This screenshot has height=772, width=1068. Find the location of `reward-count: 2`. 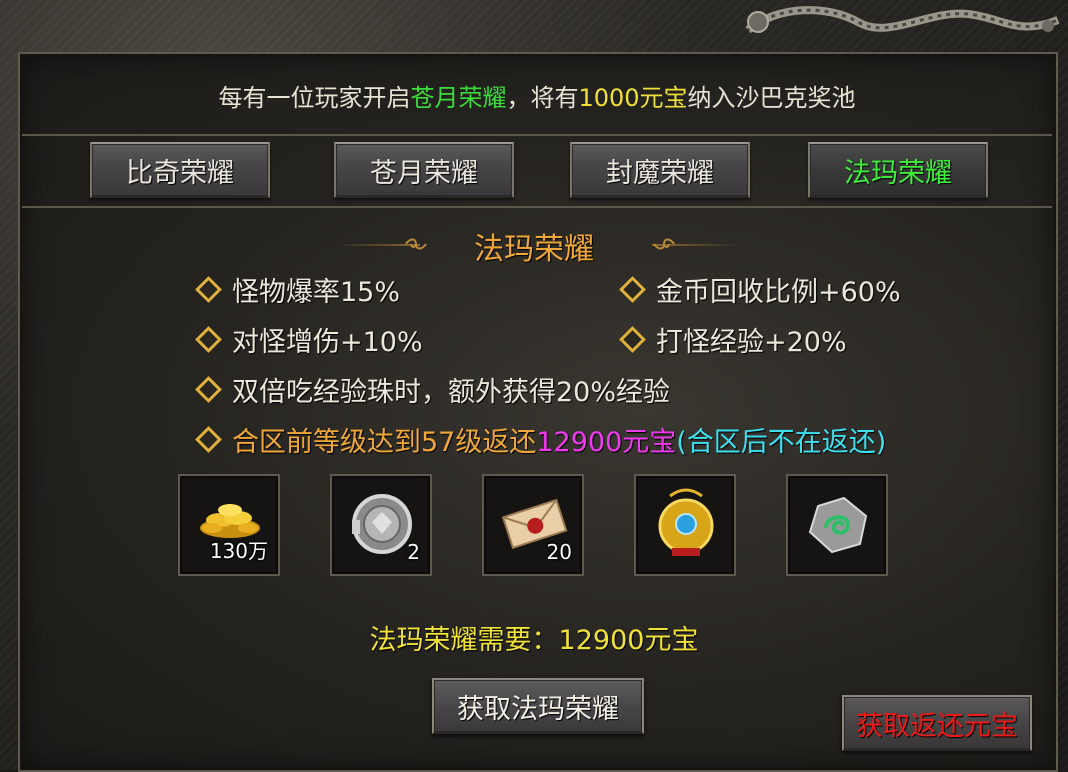

reward-count: 2 is located at coordinates (413, 552).